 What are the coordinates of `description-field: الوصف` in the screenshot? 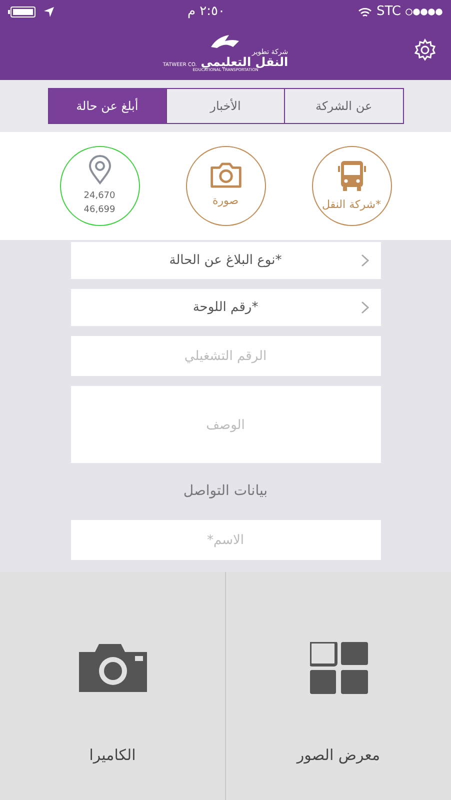 It's located at (225, 424).